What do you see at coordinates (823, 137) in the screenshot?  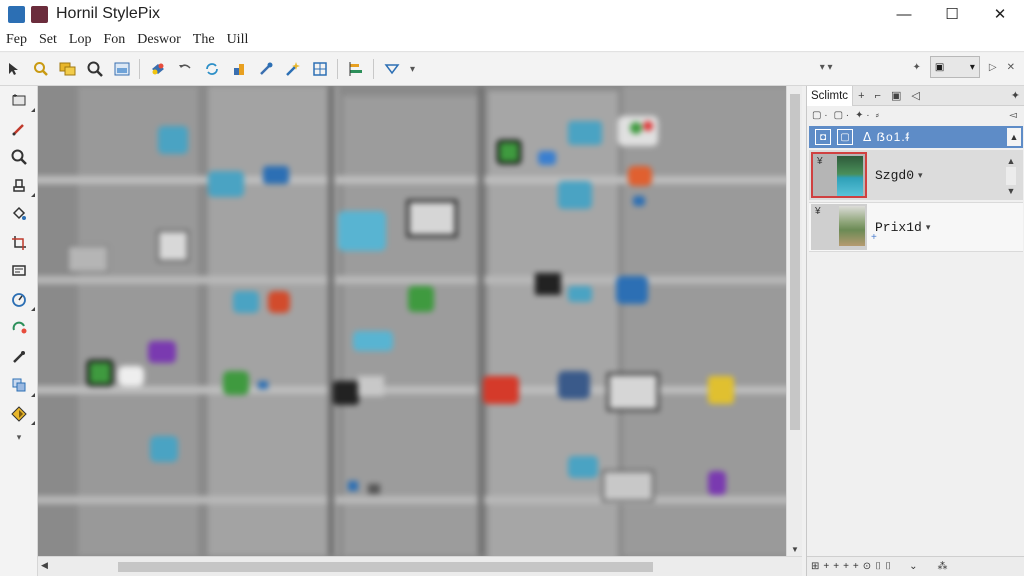 I see `group-visibility-icon: ◘` at bounding box center [823, 137].